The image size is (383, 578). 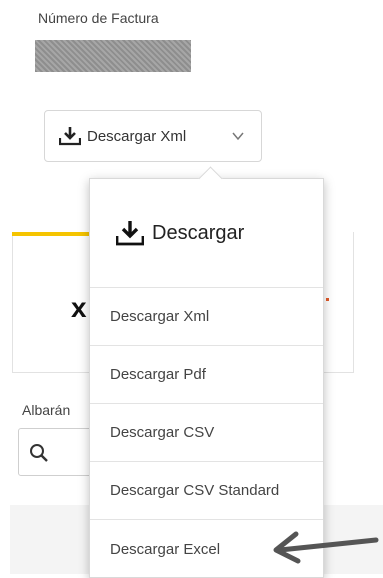 I want to click on background-glyph: x, so click(x=79, y=307).